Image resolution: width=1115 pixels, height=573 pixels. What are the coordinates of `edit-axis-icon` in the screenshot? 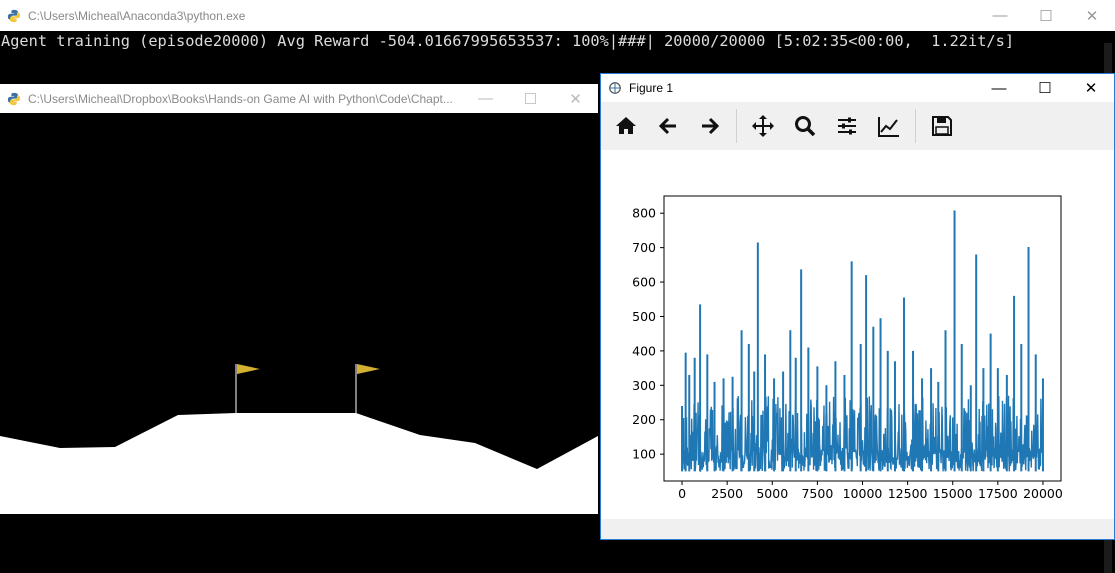 It's located at (888, 127).